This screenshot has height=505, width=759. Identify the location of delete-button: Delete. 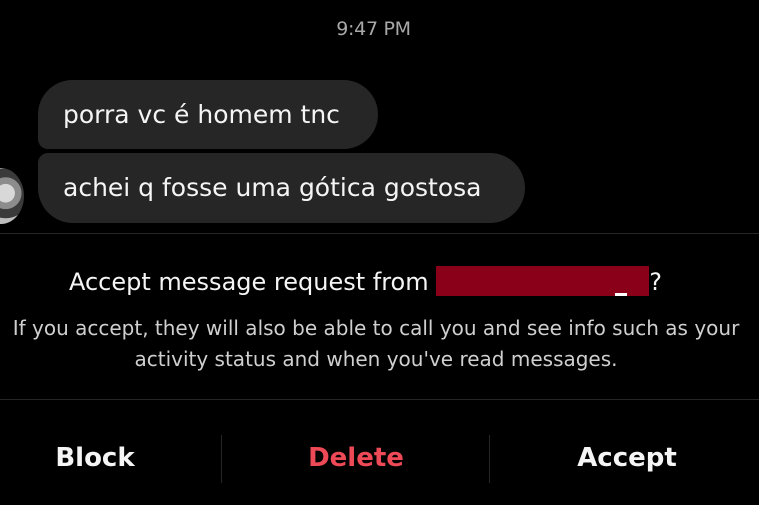
(356, 458).